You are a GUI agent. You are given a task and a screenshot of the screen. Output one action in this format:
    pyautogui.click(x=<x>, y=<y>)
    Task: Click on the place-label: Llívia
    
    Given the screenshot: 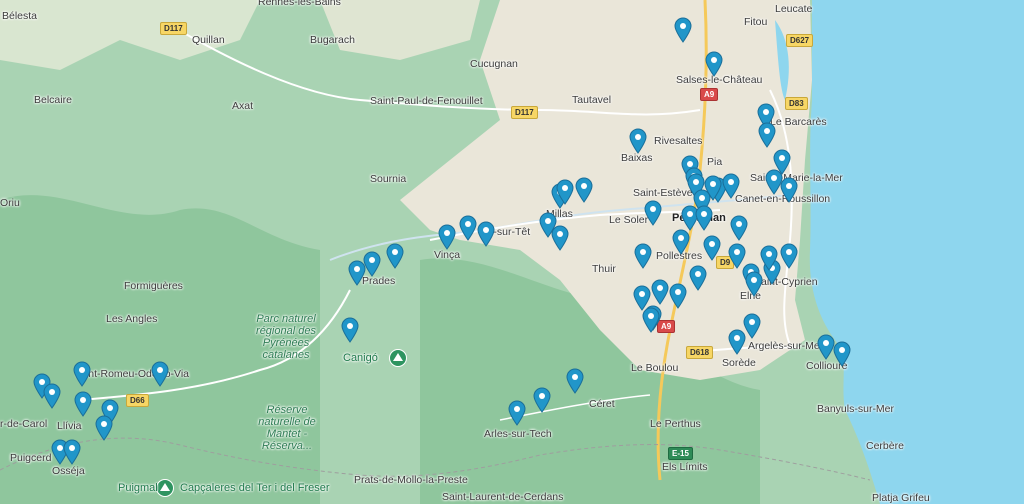 What is the action you would take?
    pyautogui.click(x=69, y=426)
    